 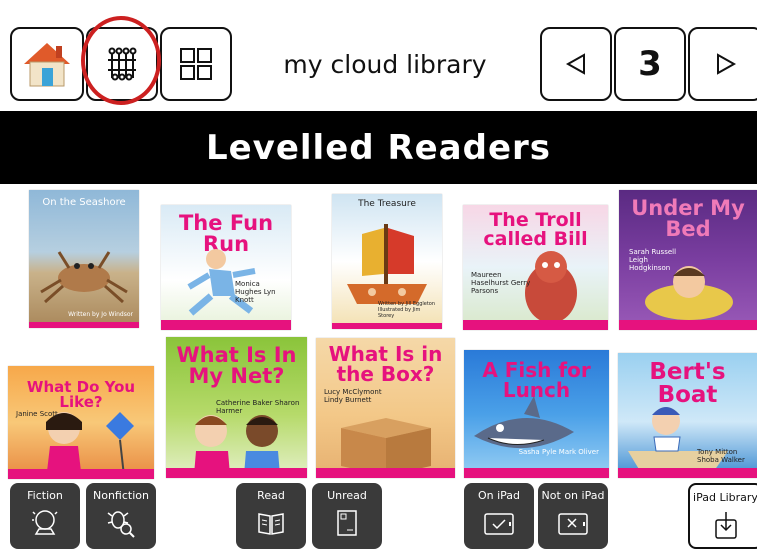 What do you see at coordinates (726, 64) in the screenshot?
I see `triangle-right-icon` at bounding box center [726, 64].